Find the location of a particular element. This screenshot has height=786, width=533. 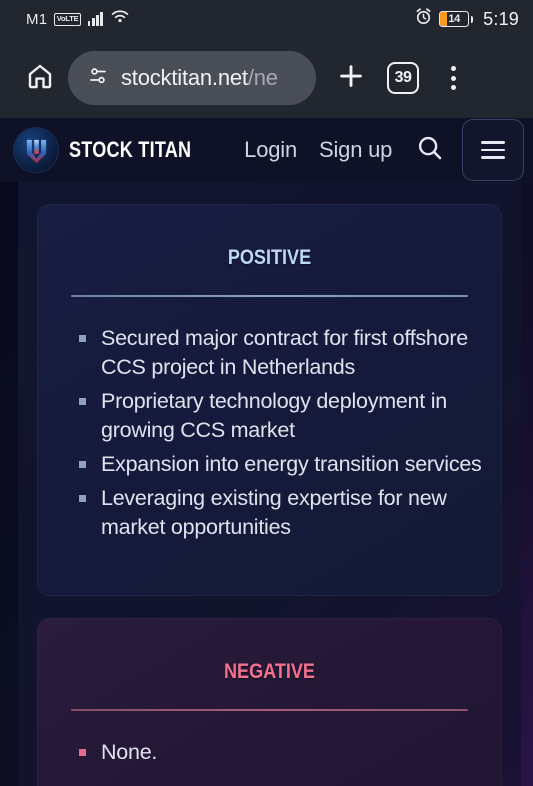

brand-name: STOCK TITAN is located at coordinates (130, 149).